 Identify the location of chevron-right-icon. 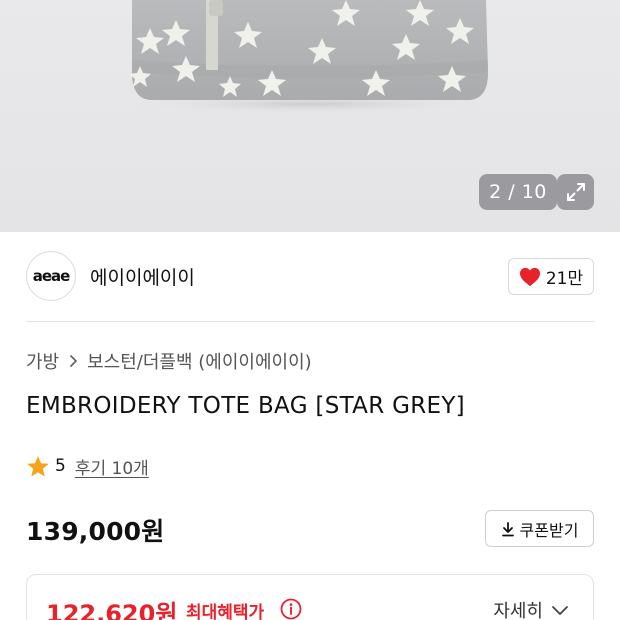
(73, 361).